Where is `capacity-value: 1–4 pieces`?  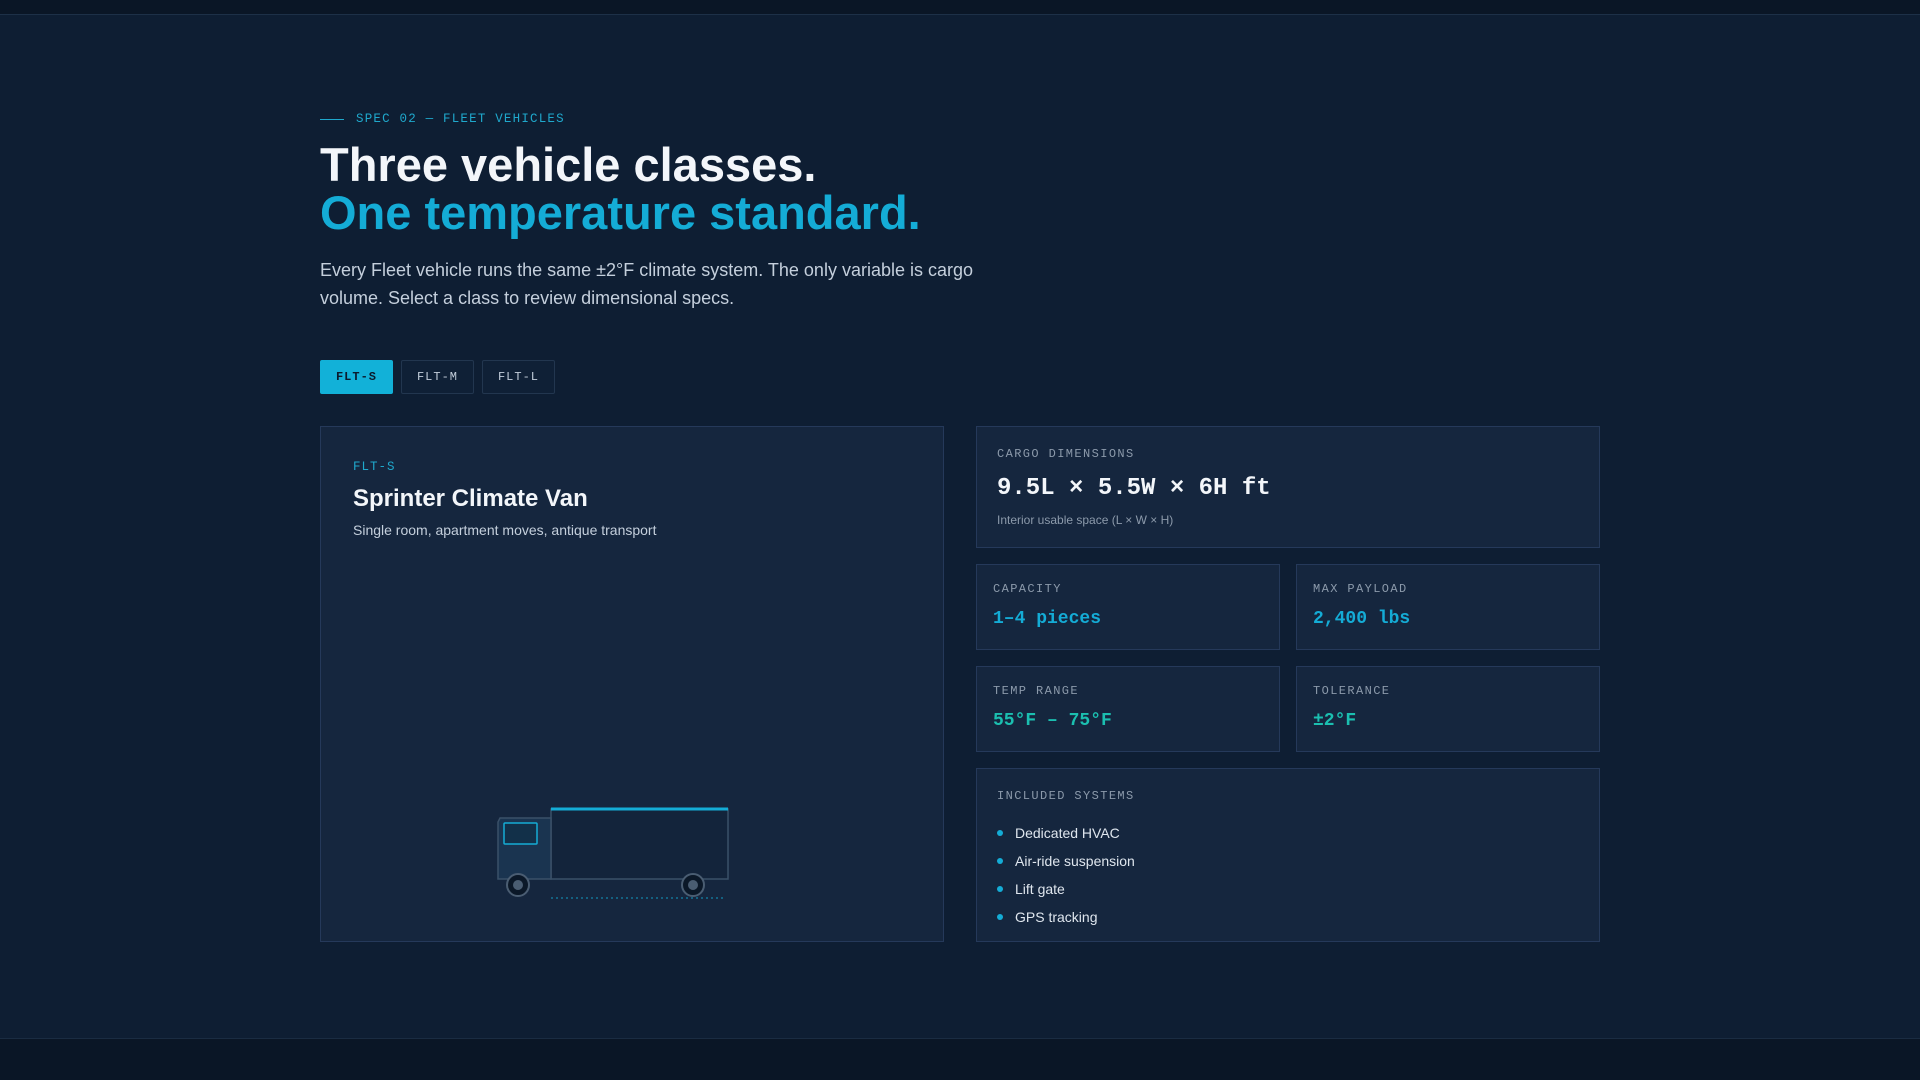 capacity-value: 1–4 pieces is located at coordinates (1047, 619).